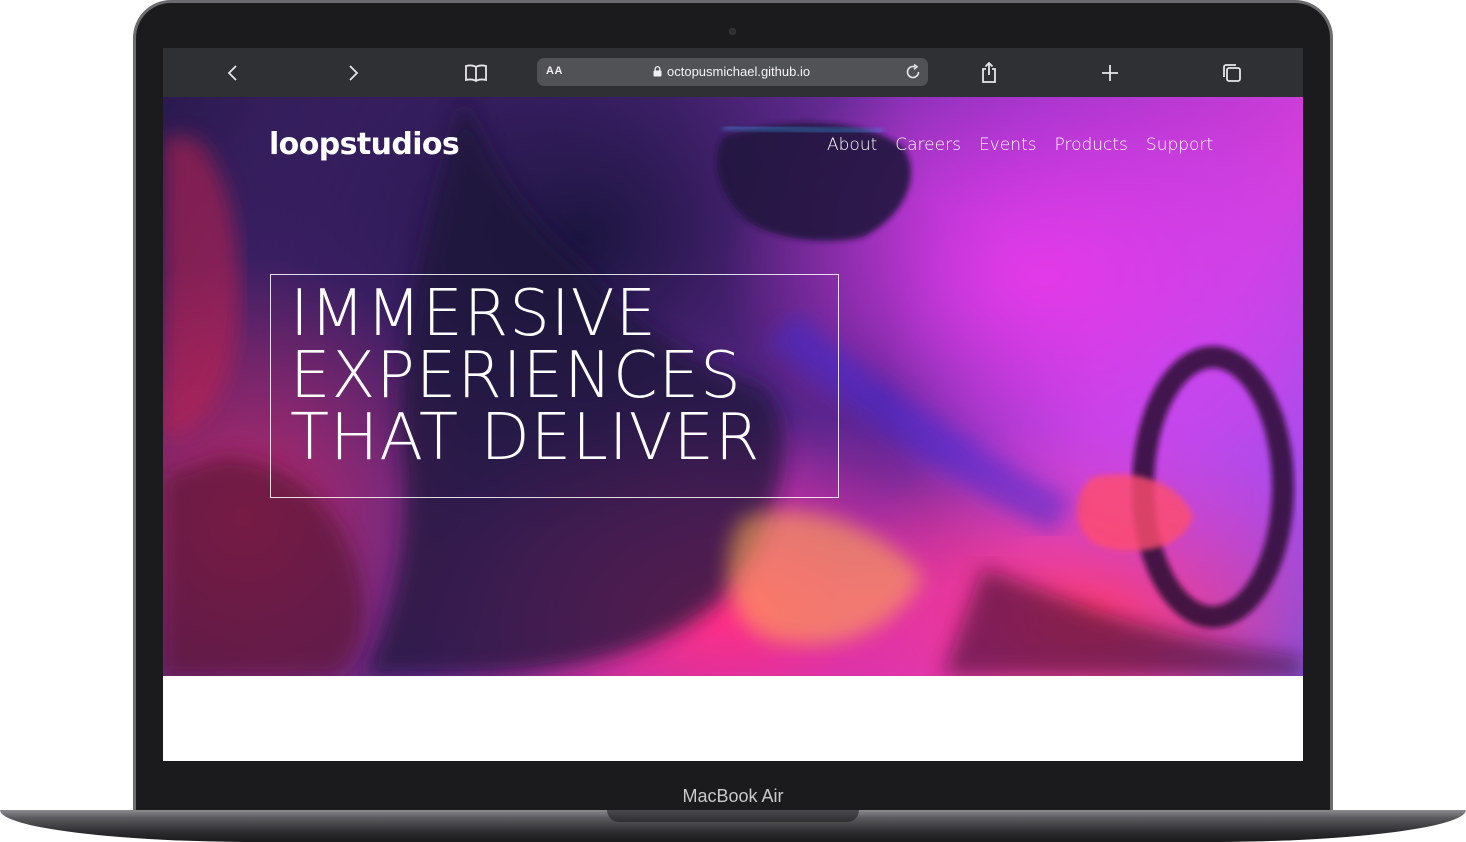 The width and height of the screenshot is (1466, 842). Describe the element at coordinates (364, 144) in the screenshot. I see `brand-logo: loopstudios` at that location.